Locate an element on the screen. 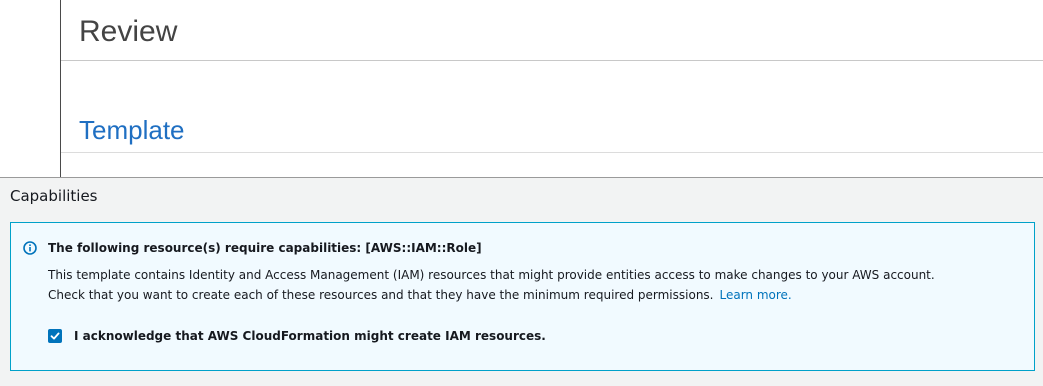 This screenshot has width=1043, height=386. learn-more-link: Learn more. is located at coordinates (755, 295).